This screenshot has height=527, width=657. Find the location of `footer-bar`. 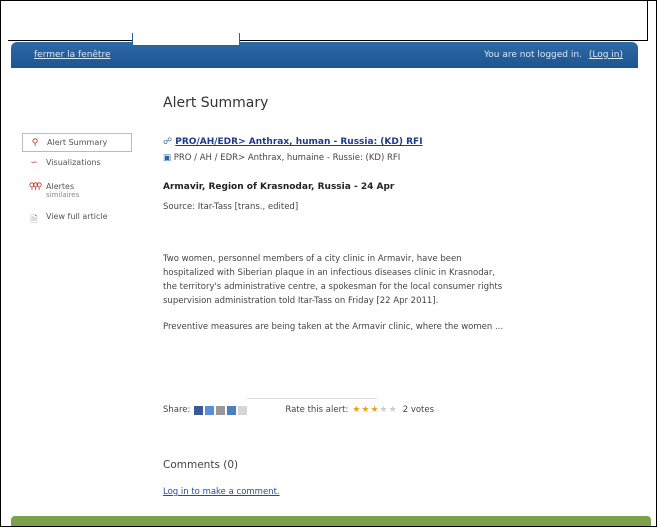

footer-bar is located at coordinates (331, 521).